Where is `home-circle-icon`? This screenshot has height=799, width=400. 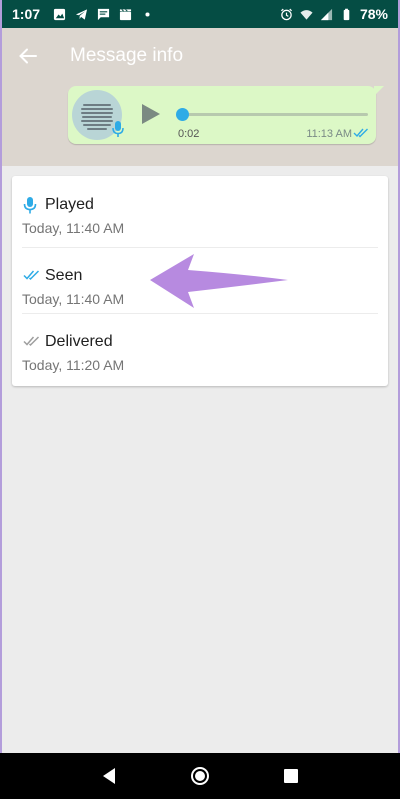 home-circle-icon is located at coordinates (199, 776).